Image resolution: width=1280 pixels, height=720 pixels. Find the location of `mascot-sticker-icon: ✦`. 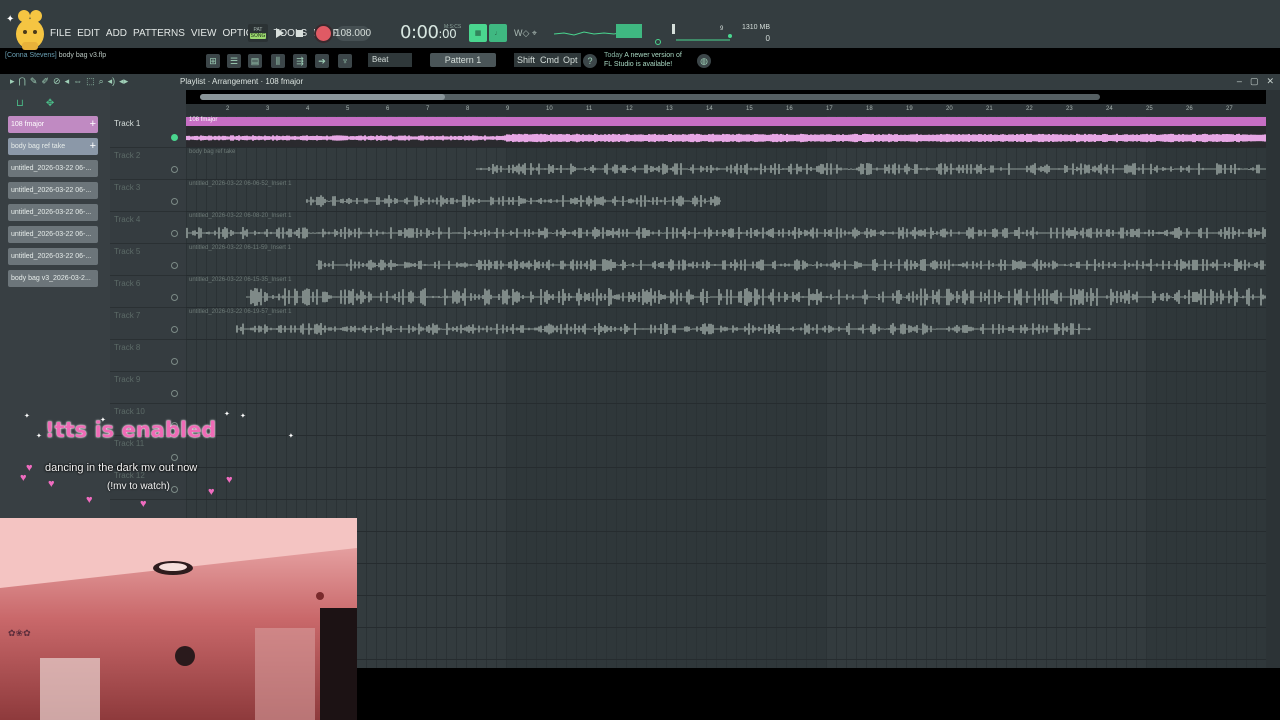

mascot-sticker-icon: ✦ is located at coordinates (25, 30).